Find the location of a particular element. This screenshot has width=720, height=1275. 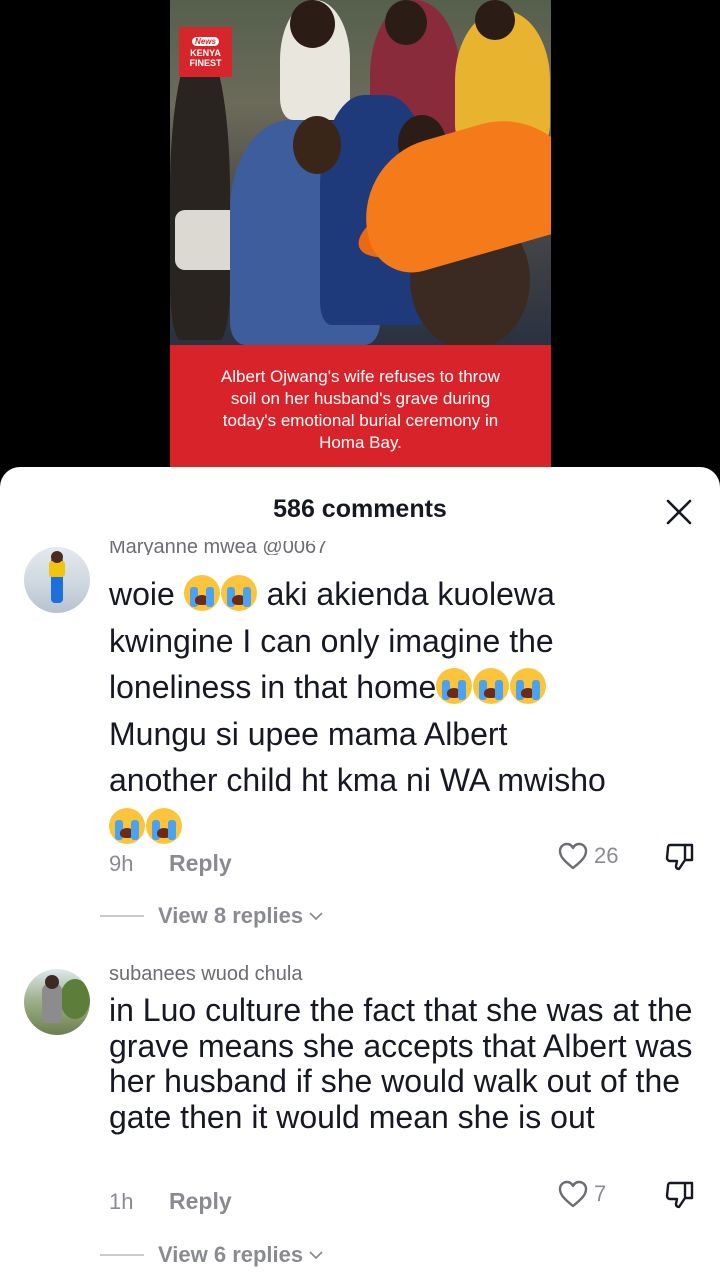

like-button: 26 is located at coordinates (587, 856).